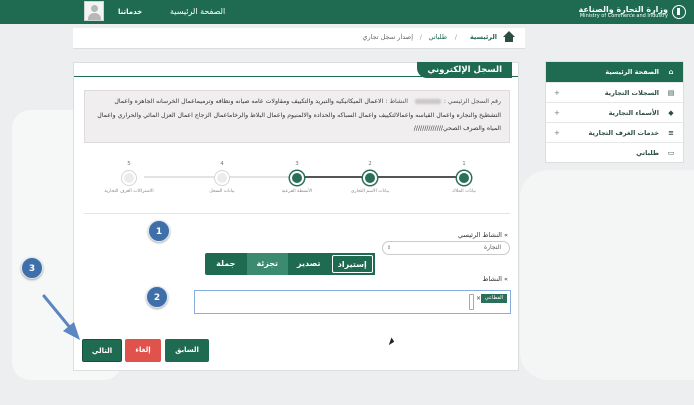  I want to click on activity-type-export: تصدير, so click(309, 264).